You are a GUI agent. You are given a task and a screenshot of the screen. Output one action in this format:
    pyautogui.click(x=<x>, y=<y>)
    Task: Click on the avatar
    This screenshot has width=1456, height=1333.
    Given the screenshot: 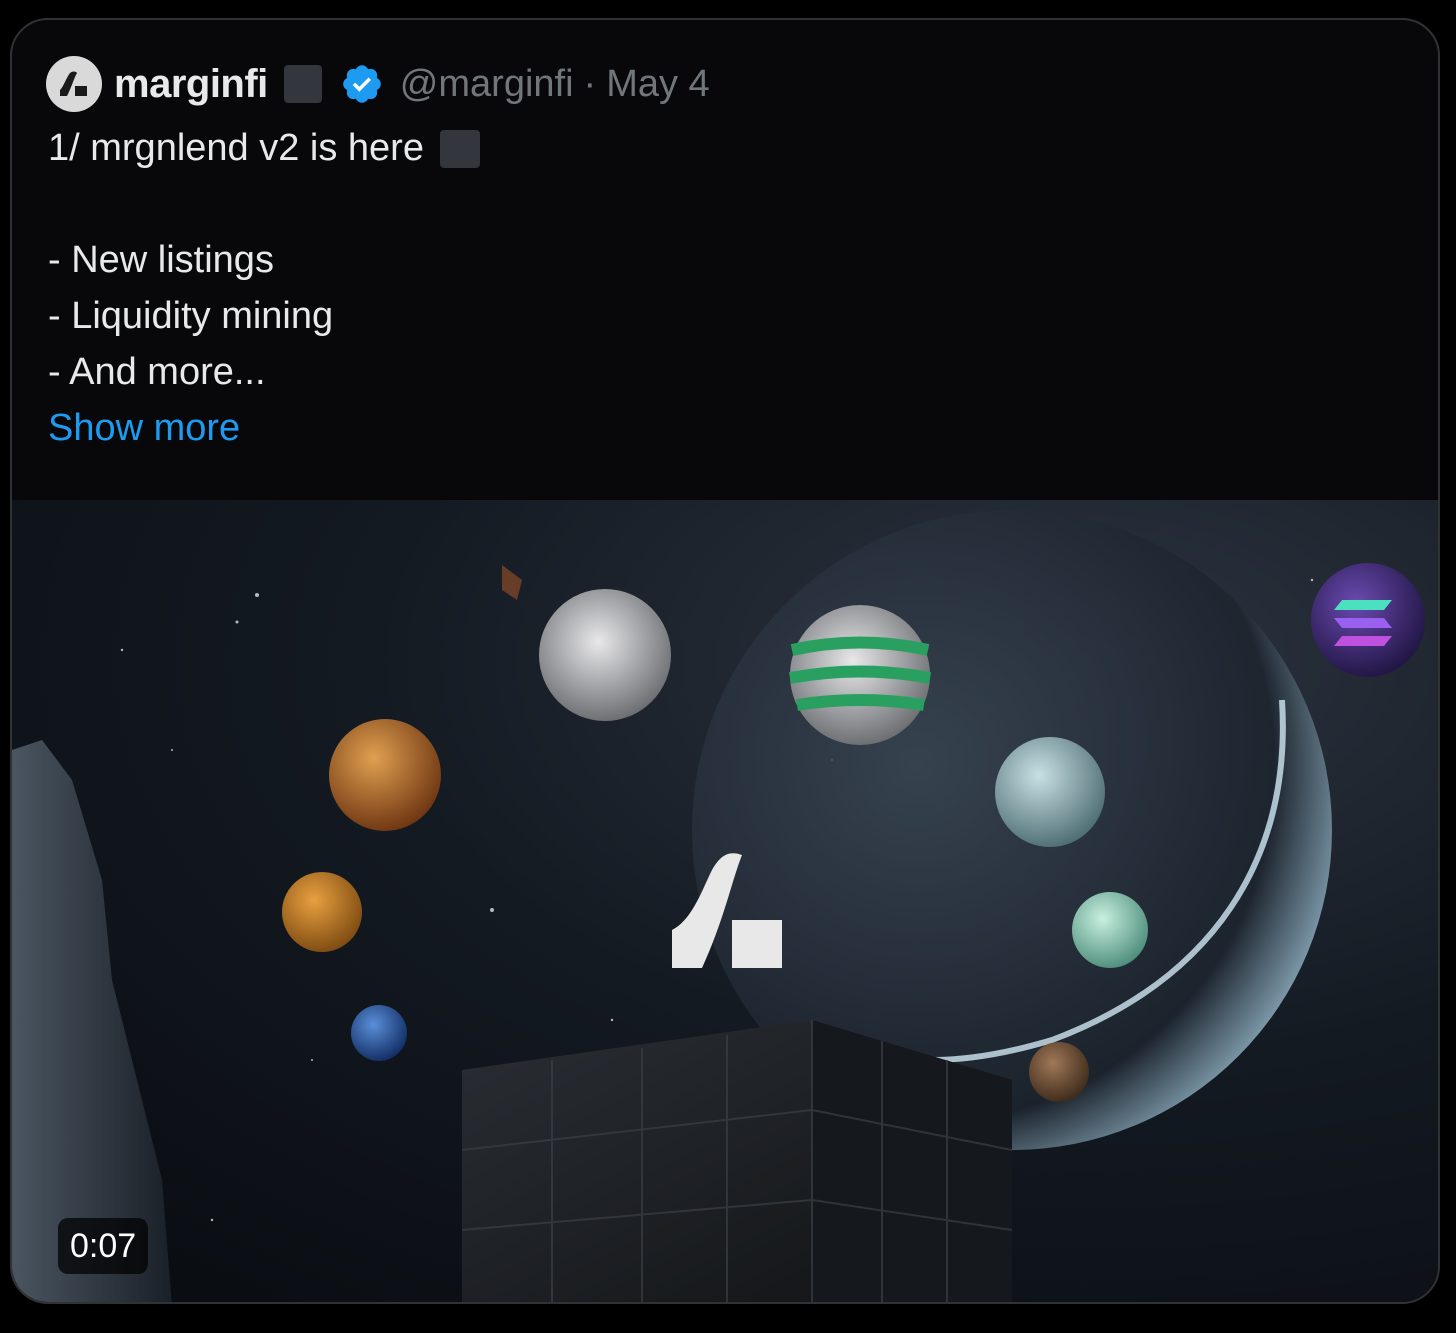 What is the action you would take?
    pyautogui.click(x=74, y=84)
    